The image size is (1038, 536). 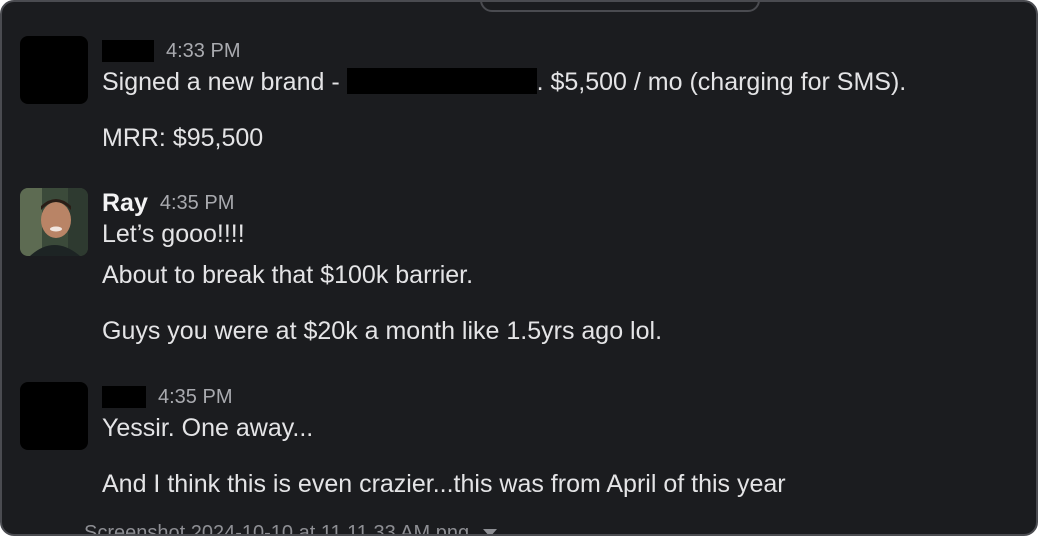 I want to click on top-tab, so click(x=620, y=7).